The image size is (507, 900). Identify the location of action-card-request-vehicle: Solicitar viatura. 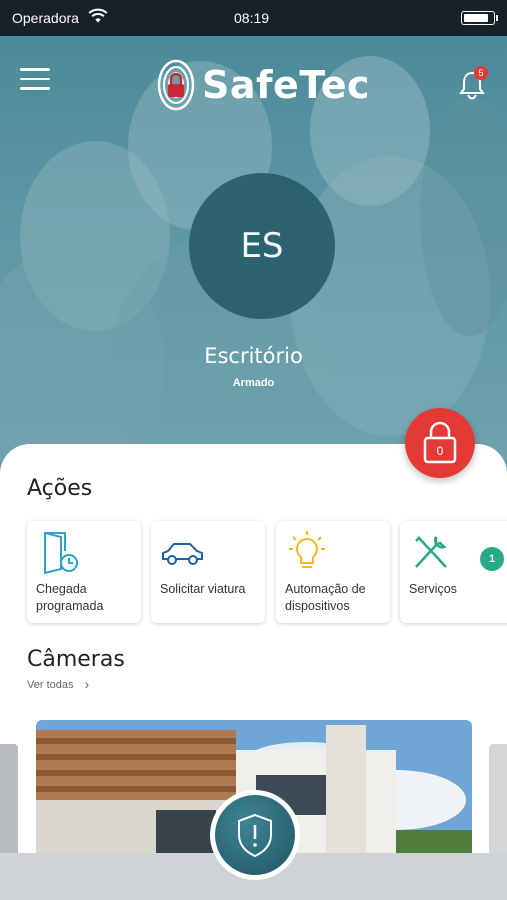
(208, 572).